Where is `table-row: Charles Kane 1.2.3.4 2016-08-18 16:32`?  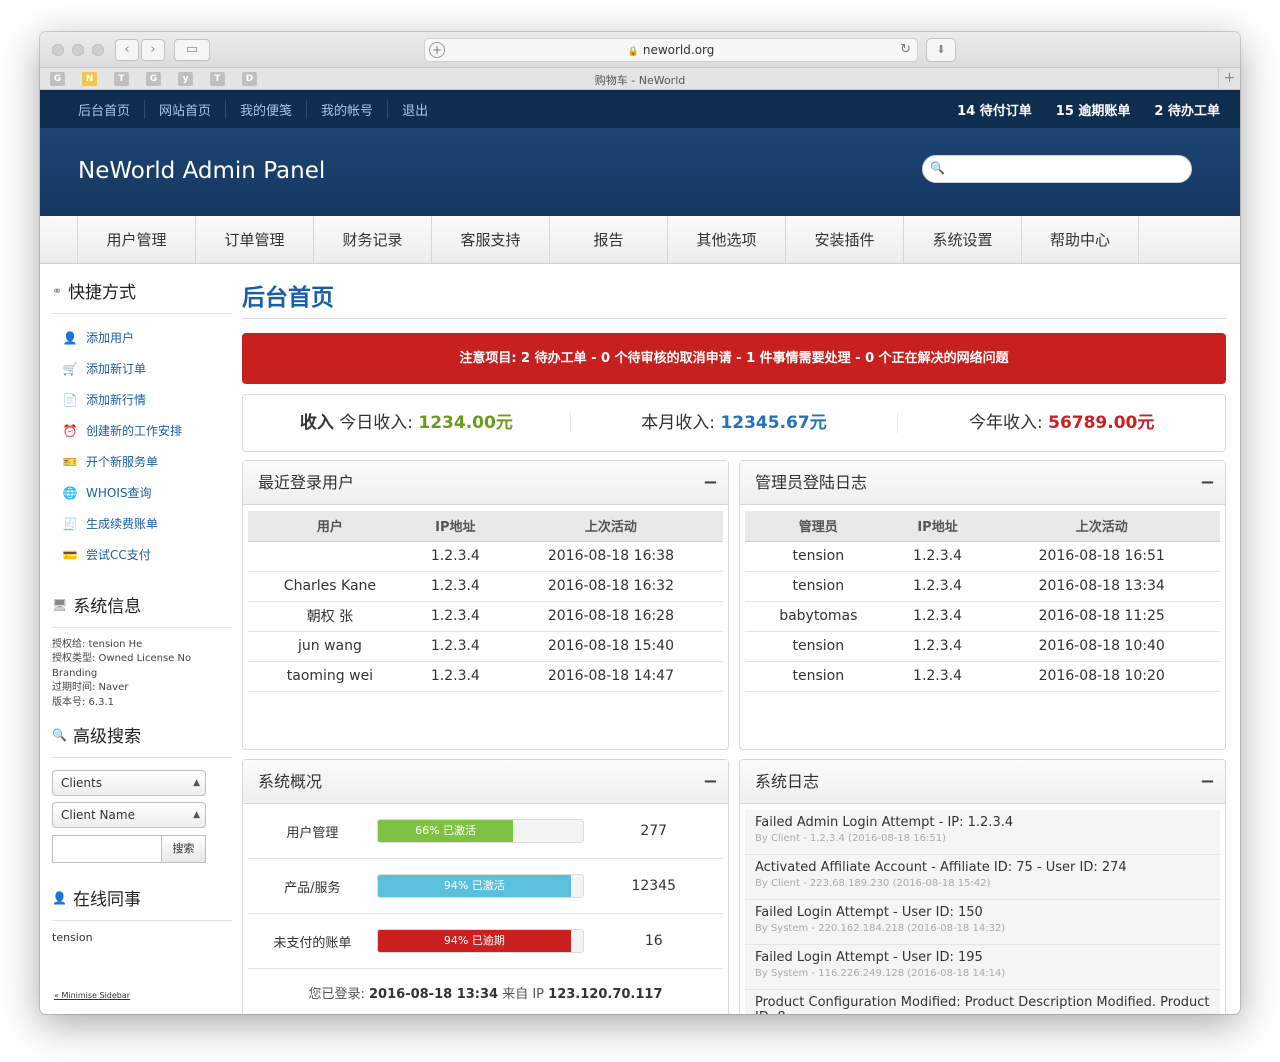 table-row: Charles Kane 1.2.3.4 2016-08-18 16:32 is located at coordinates (485, 586).